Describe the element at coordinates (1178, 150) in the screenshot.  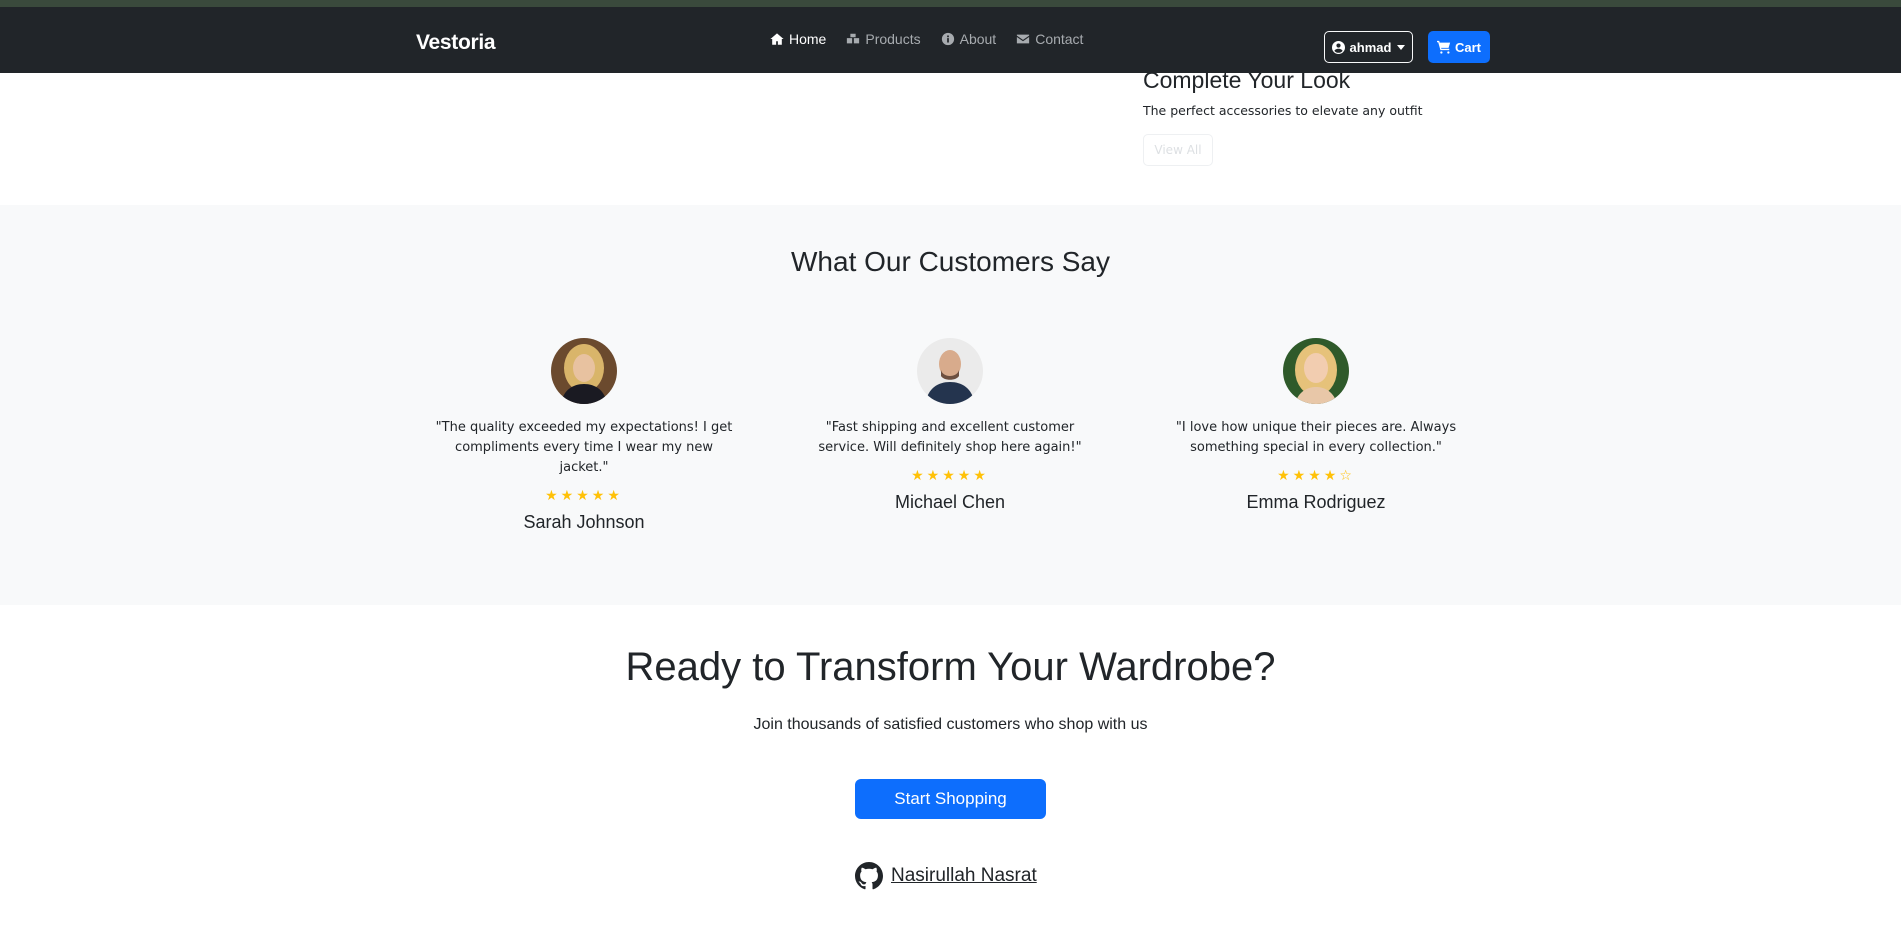
I see `view-all-button: View All` at that location.